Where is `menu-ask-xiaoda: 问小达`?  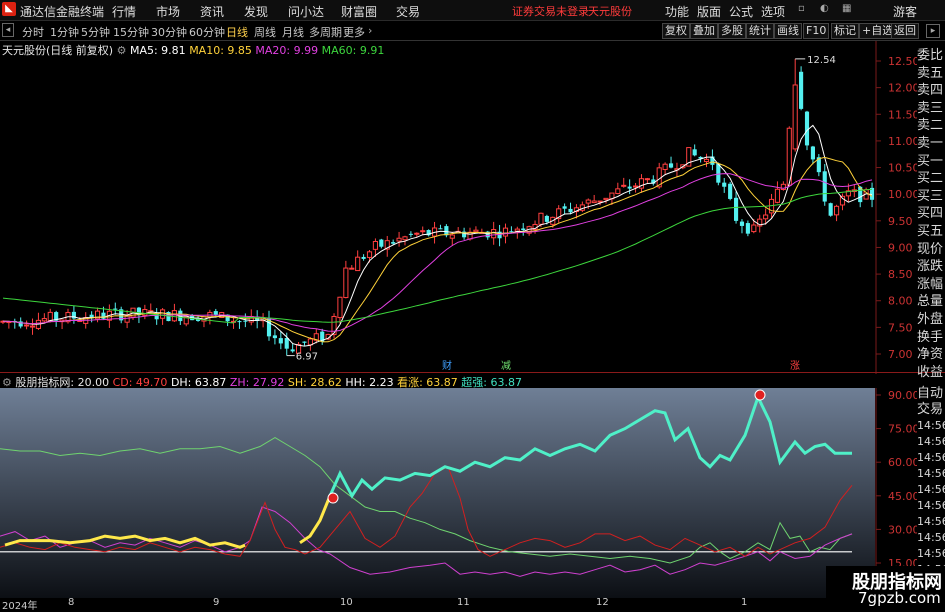 menu-ask-xiaoda: 问小达 is located at coordinates (306, 11).